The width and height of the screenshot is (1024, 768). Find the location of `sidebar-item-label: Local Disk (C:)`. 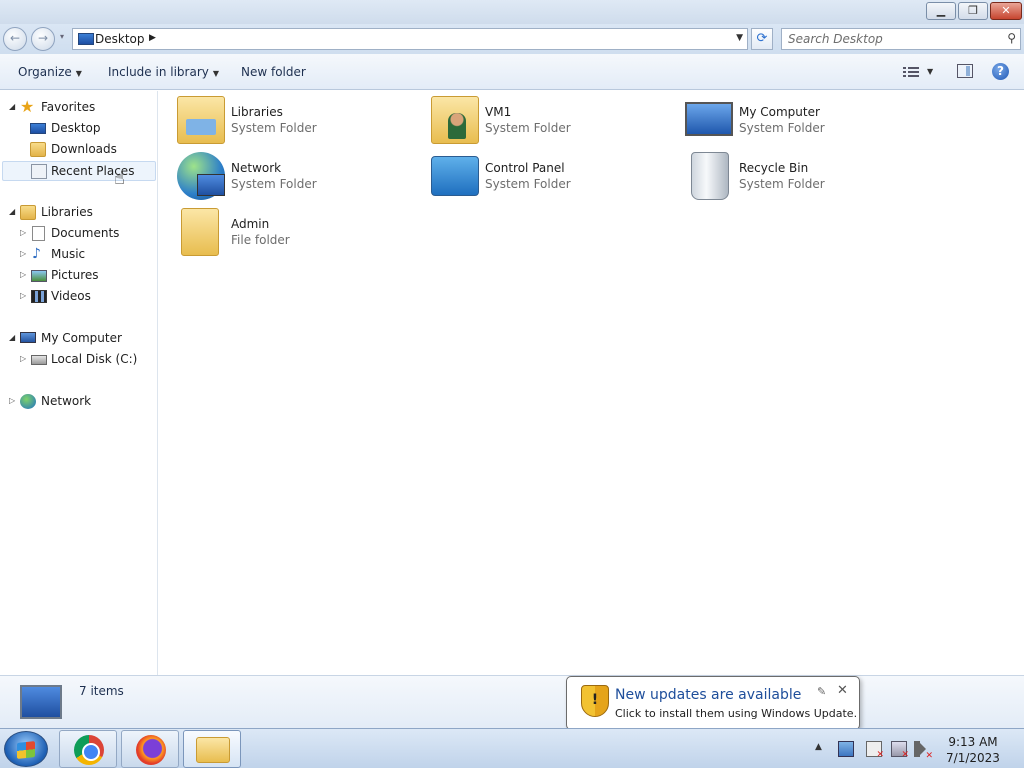

sidebar-item-label: Local Disk (C:) is located at coordinates (94, 359).